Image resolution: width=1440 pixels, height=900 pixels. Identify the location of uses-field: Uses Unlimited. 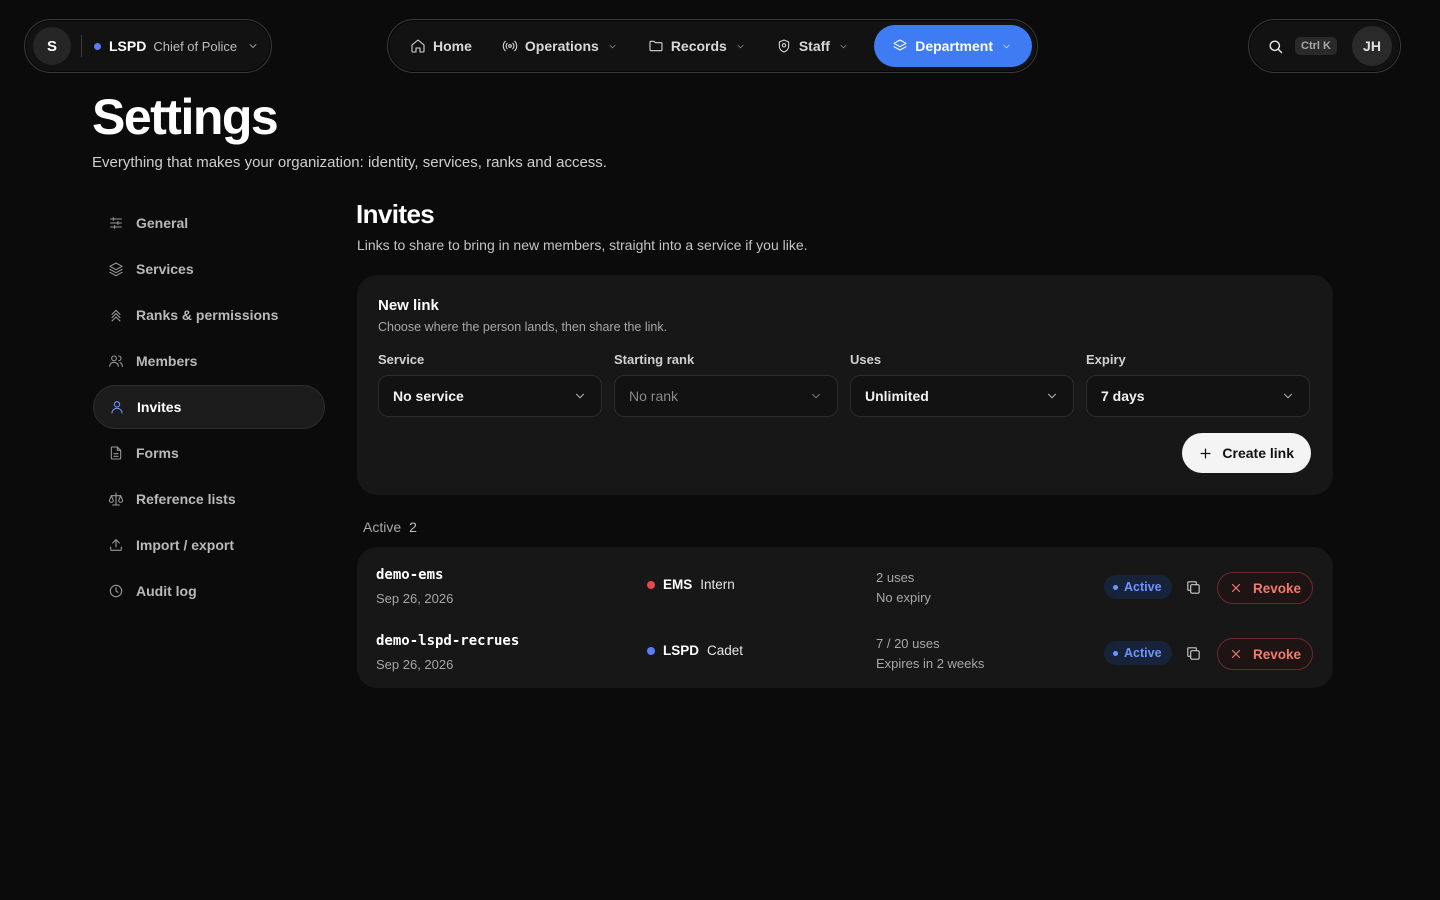
(962, 384).